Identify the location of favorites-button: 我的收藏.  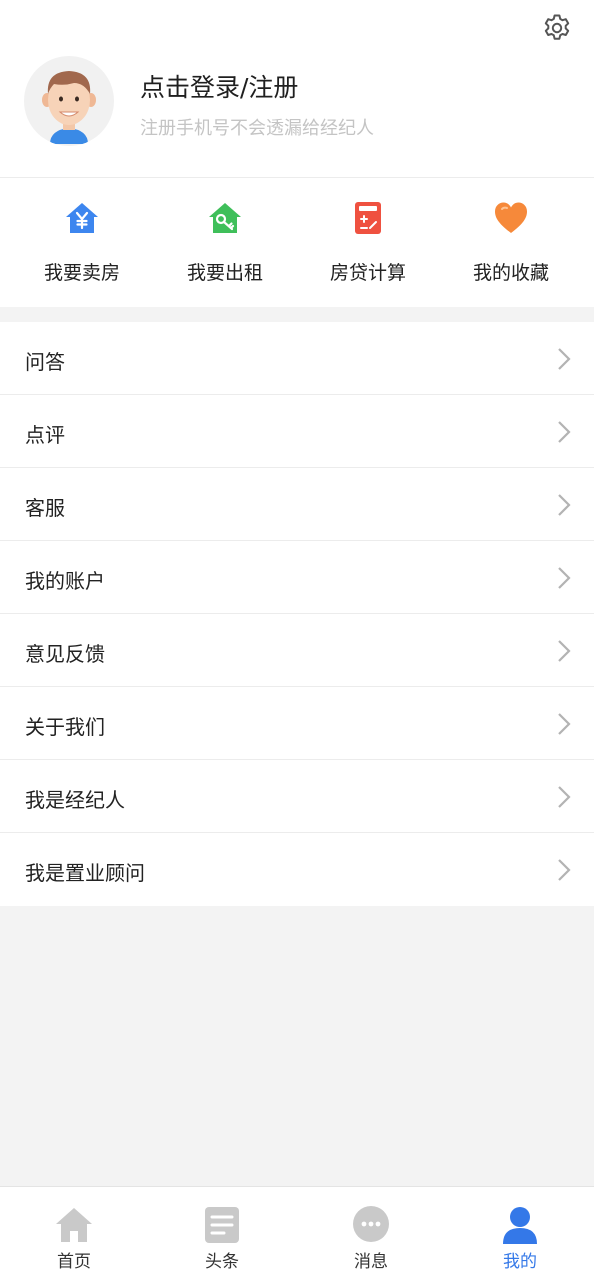
(511, 242).